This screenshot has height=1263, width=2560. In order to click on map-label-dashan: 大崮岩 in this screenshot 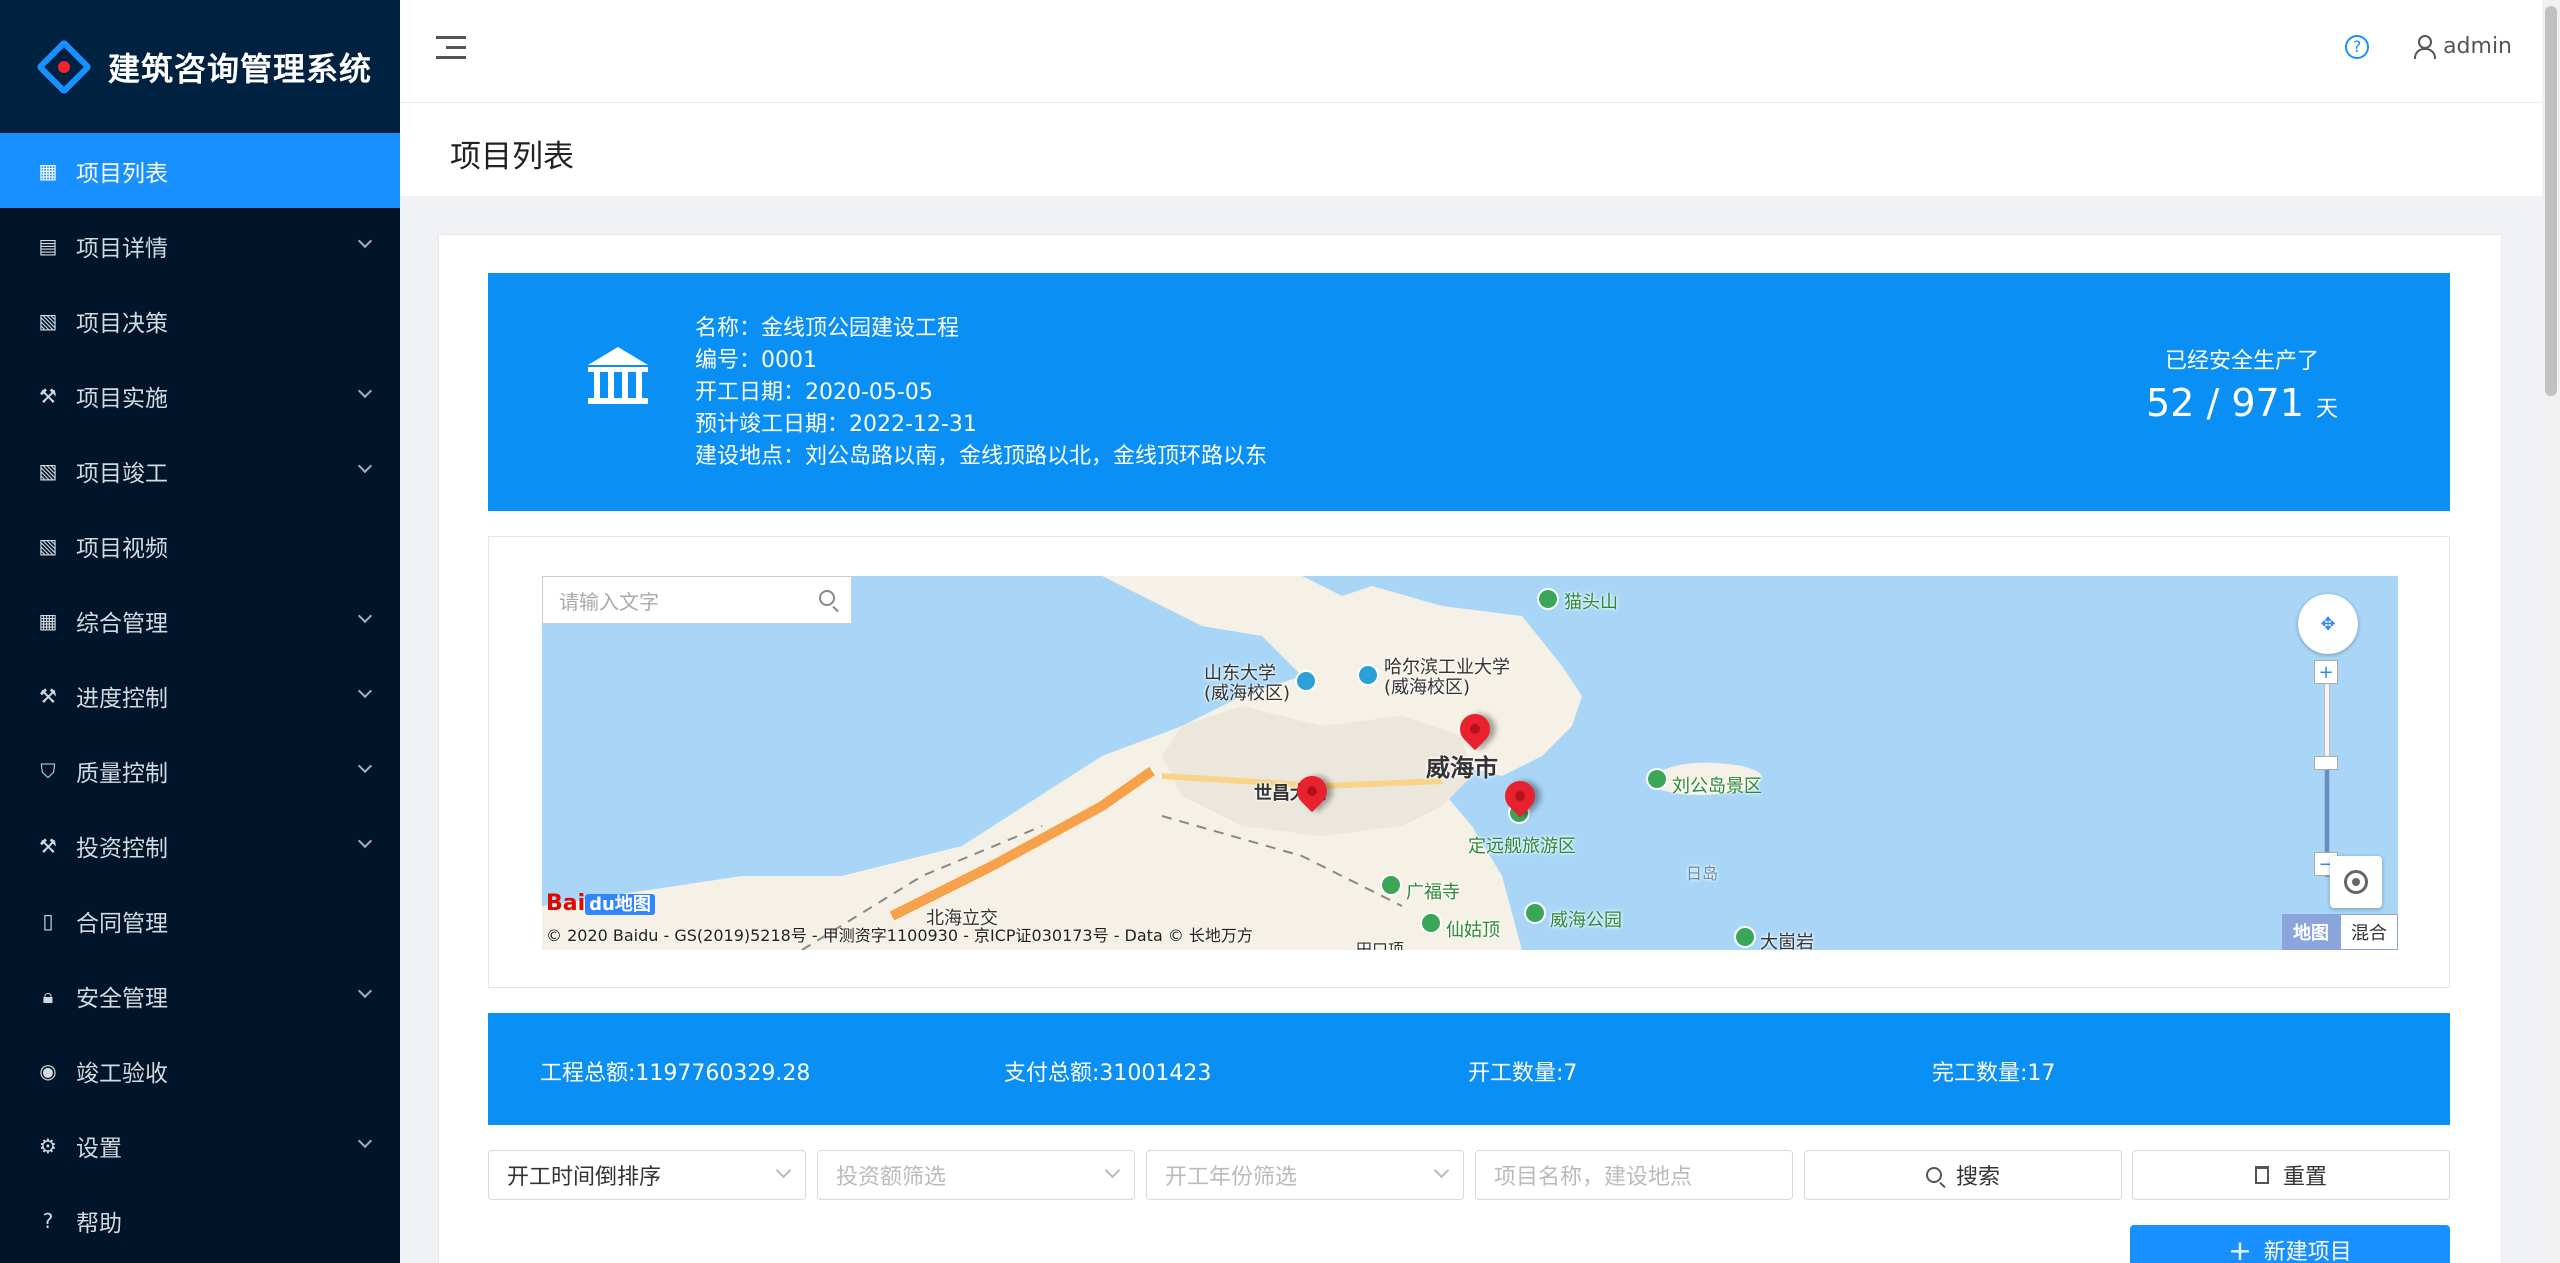, I will do `click(1787, 941)`.